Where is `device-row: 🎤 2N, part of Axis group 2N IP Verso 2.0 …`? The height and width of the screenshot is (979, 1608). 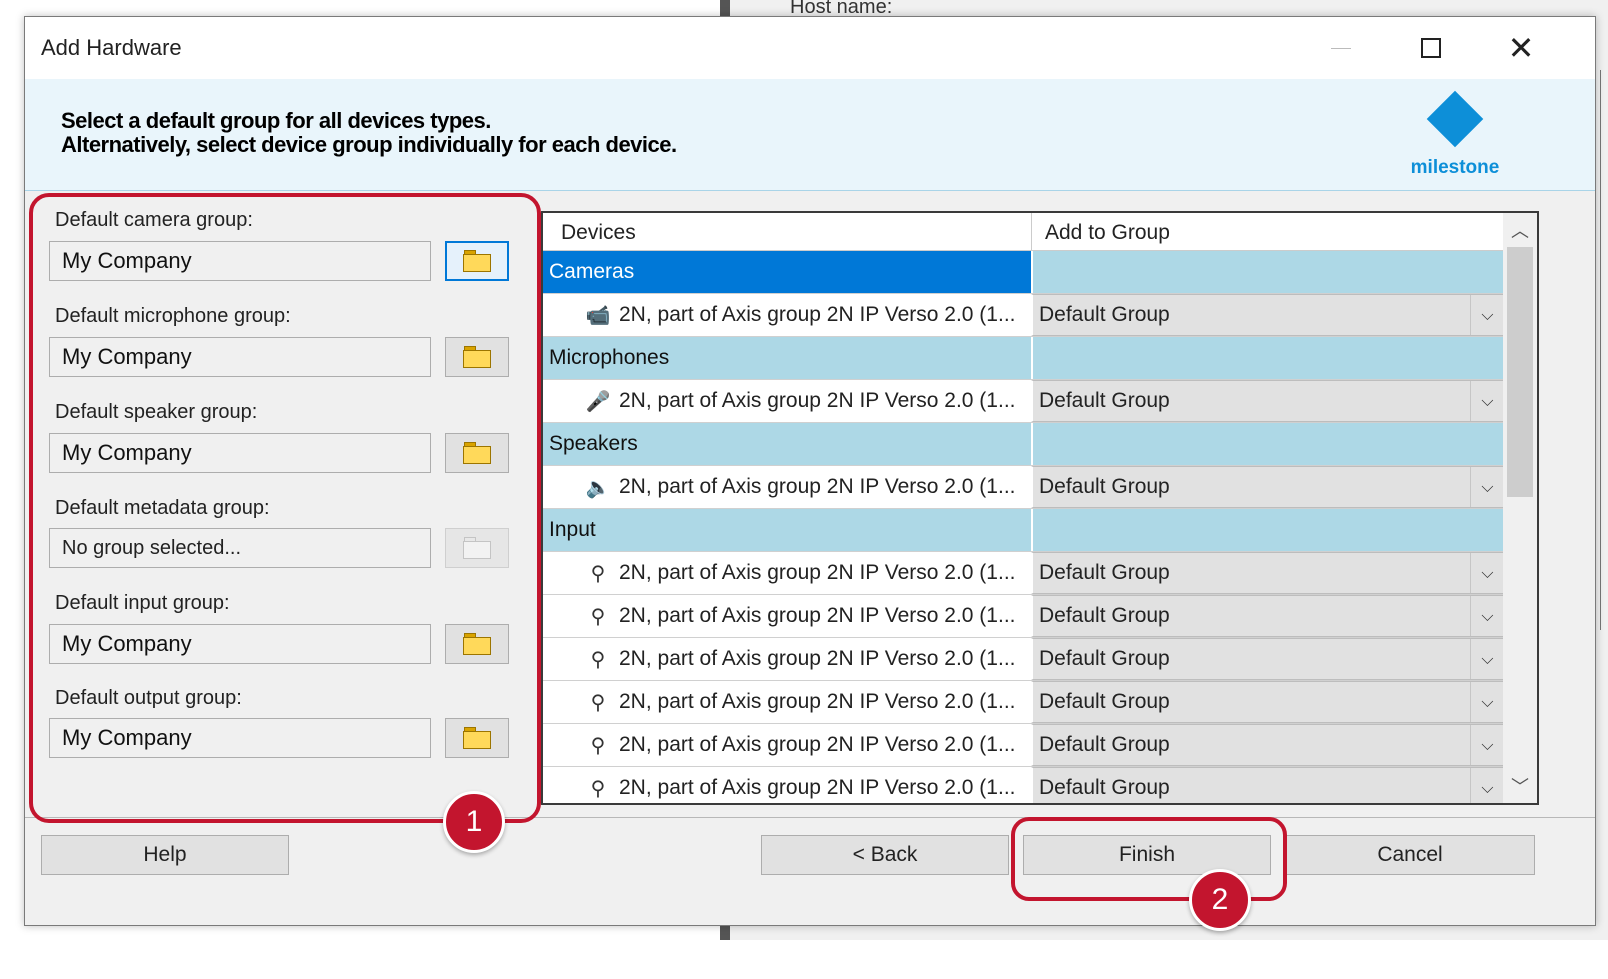
device-row: 🎤 2N, part of Axis group 2N IP Verso 2.0 … is located at coordinates (1024, 401).